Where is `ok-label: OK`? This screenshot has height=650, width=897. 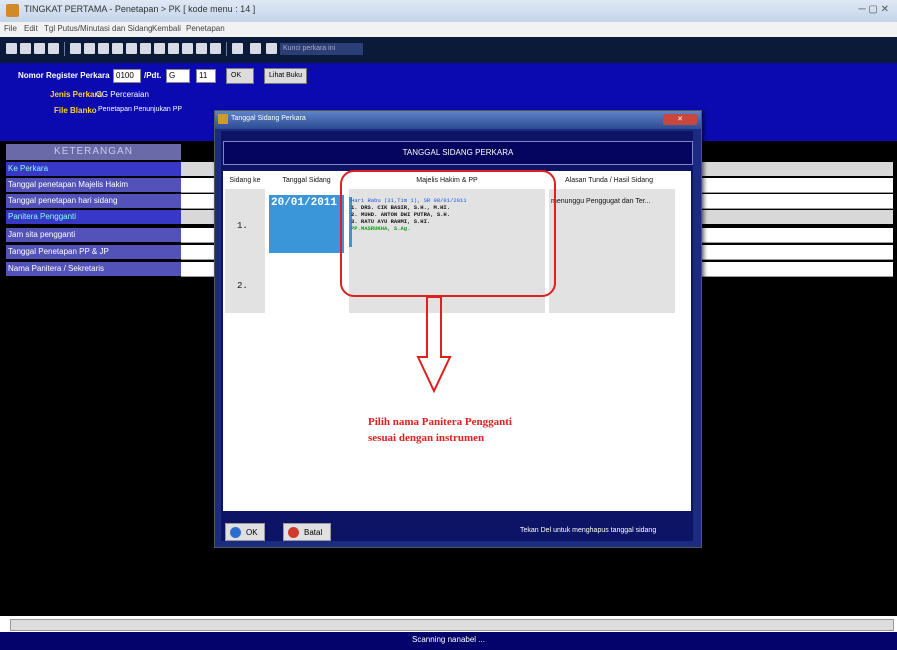 ok-label: OK is located at coordinates (252, 532).